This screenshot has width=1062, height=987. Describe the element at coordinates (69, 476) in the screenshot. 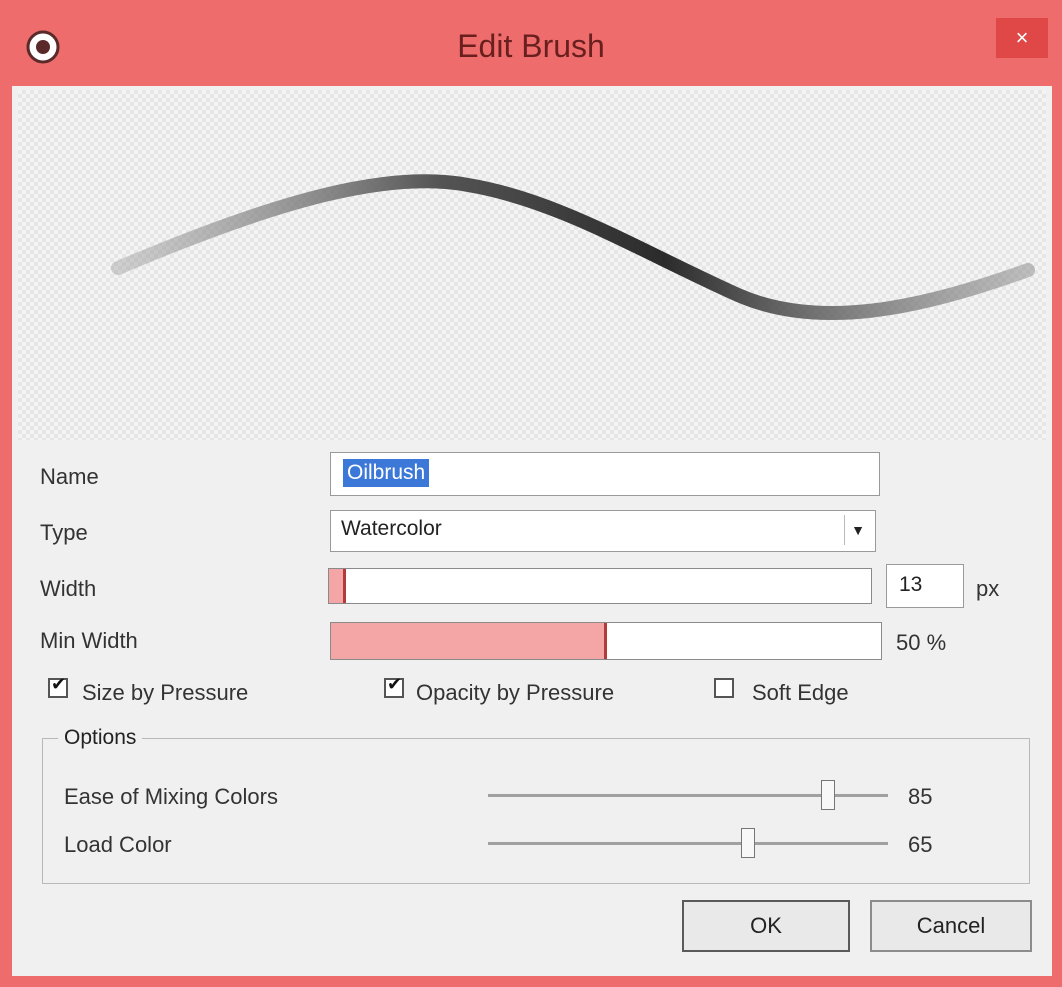

I see `name-label: Name` at that location.